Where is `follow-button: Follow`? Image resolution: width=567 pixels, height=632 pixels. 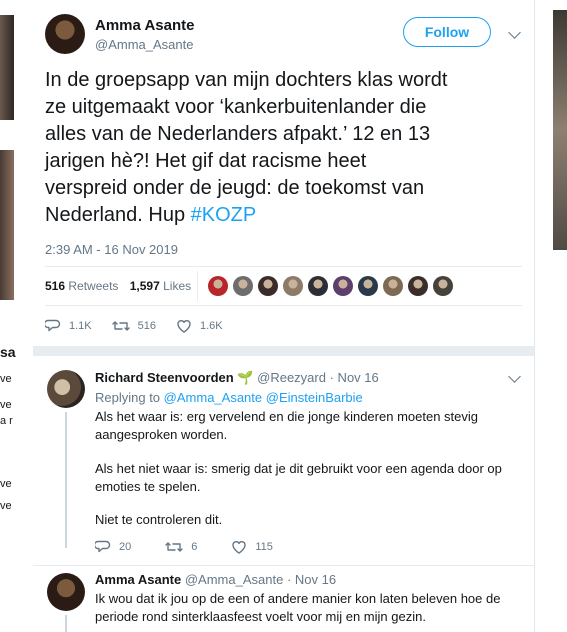 follow-button: Follow is located at coordinates (447, 32).